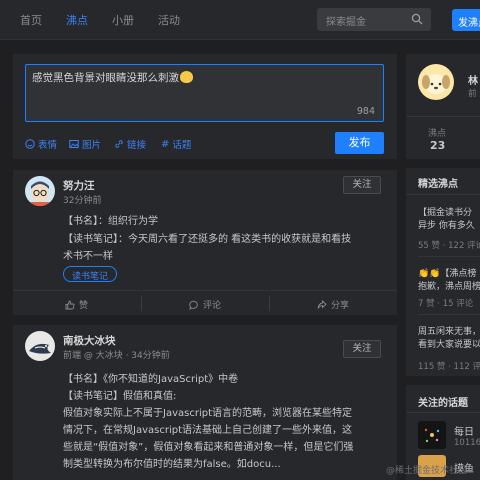 This screenshot has width=480, height=480. What do you see at coordinates (365, 111) in the screenshot?
I see `char-count: 984` at bounding box center [365, 111].